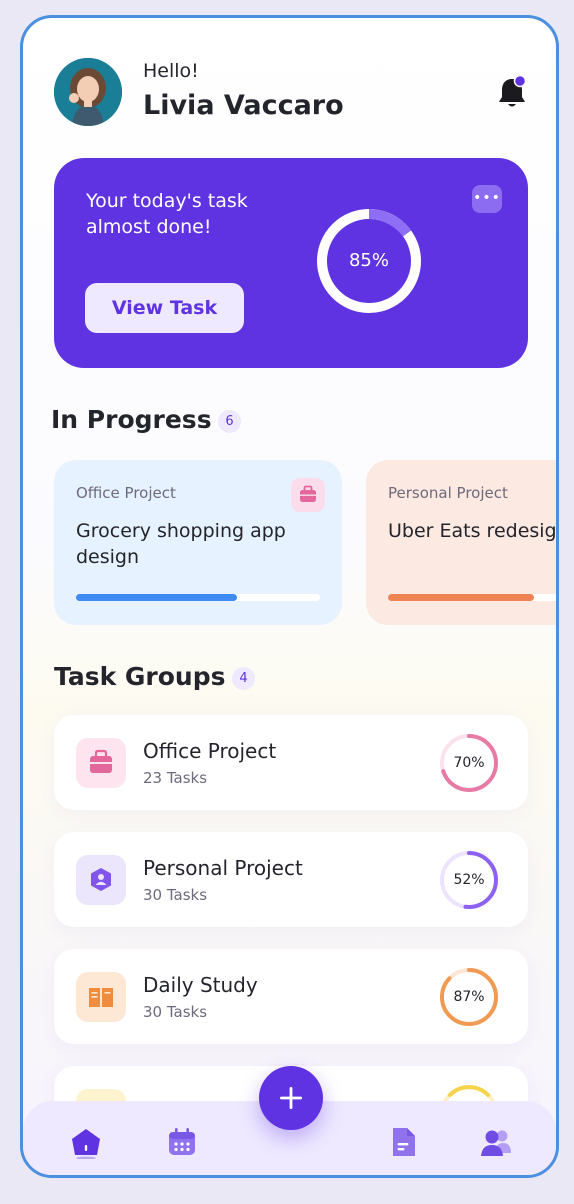 This screenshot has width=574, height=1204. I want to click on task-group-name: Daily Study, so click(200, 985).